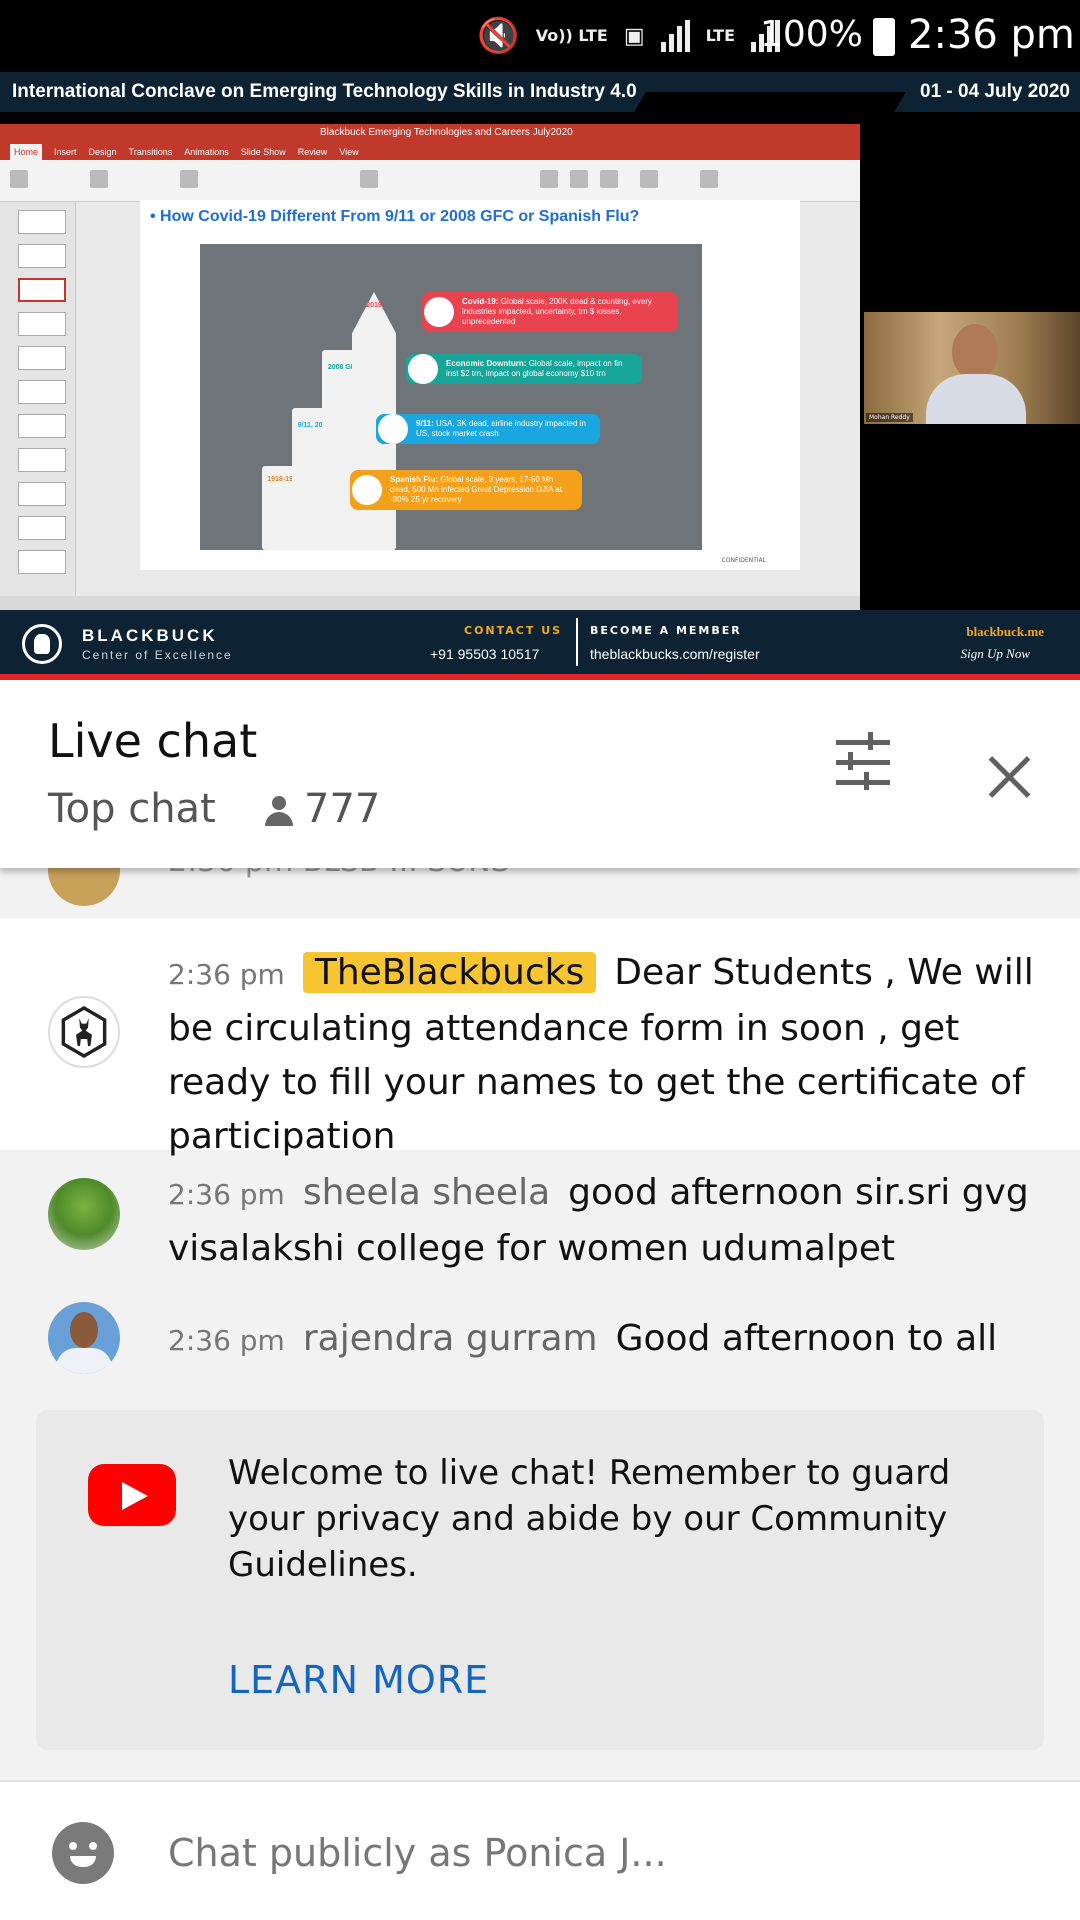  What do you see at coordinates (339, 873) in the screenshot?
I see `partial-message-text: 2:36 pm BLSB ... SUNS` at bounding box center [339, 873].